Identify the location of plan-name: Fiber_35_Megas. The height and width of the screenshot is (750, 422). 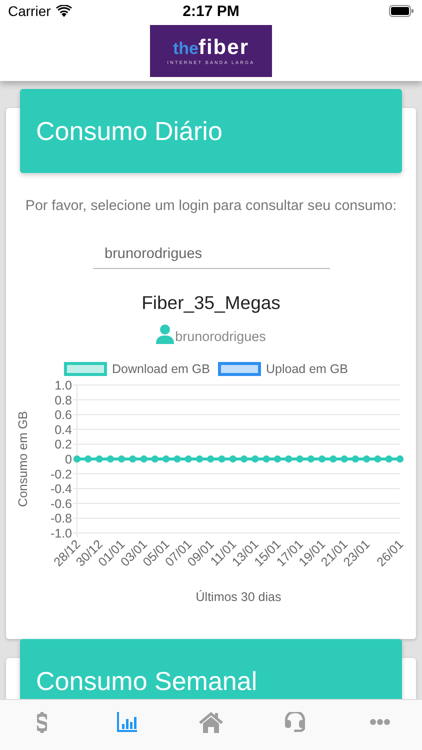
(211, 303).